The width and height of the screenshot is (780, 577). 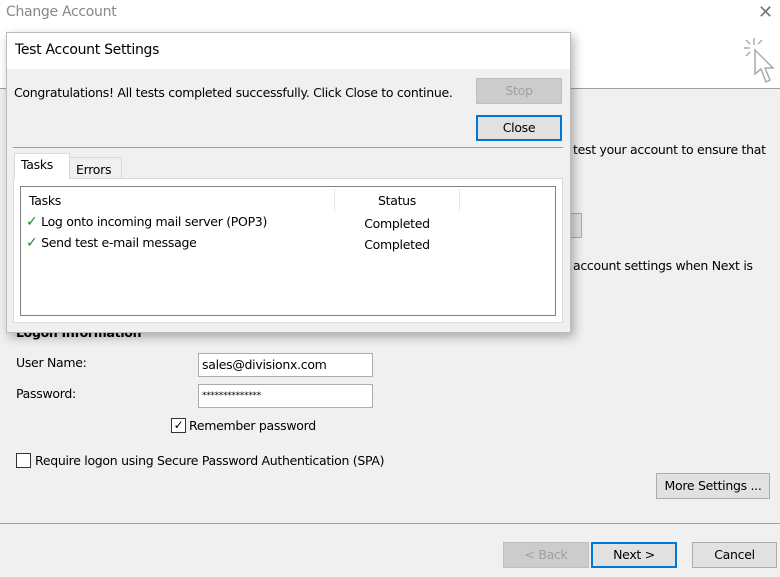 I want to click on remember-password-checkbox: ✓, so click(x=178, y=425).